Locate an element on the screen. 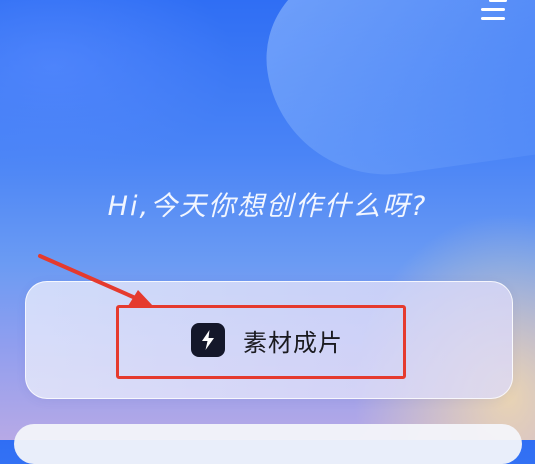 The width and height of the screenshot is (535, 464). bottom-card is located at coordinates (268, 444).